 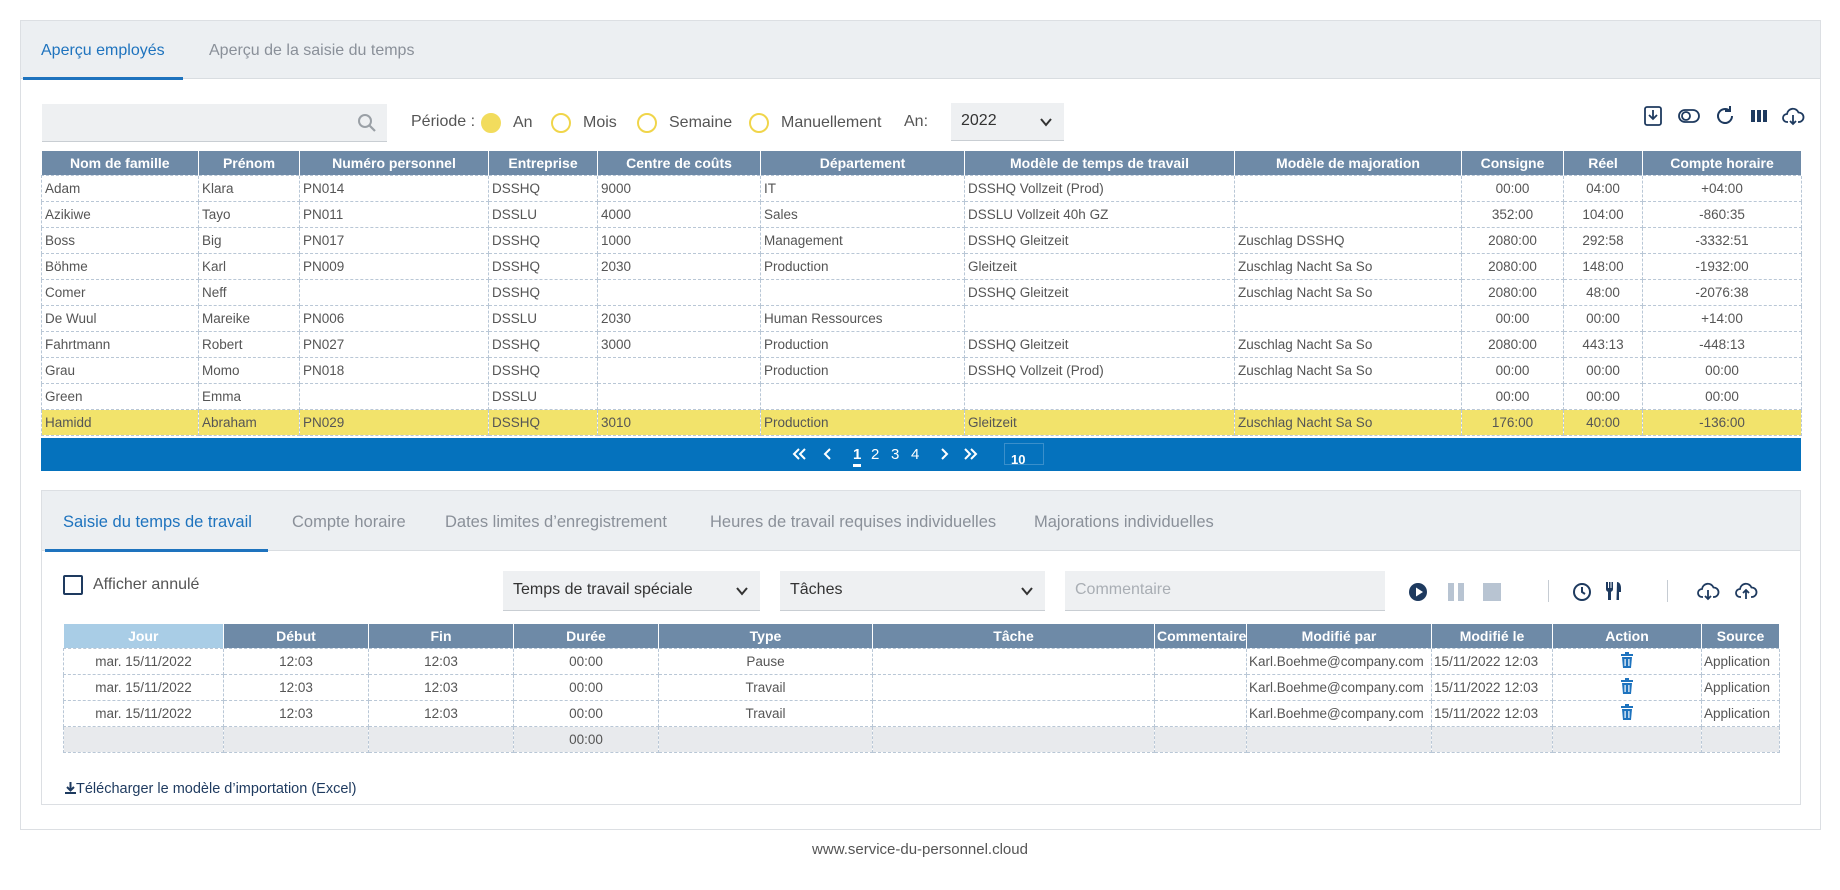 What do you see at coordinates (1722, 163) in the screenshot?
I see `column-header: Compte horaire` at bounding box center [1722, 163].